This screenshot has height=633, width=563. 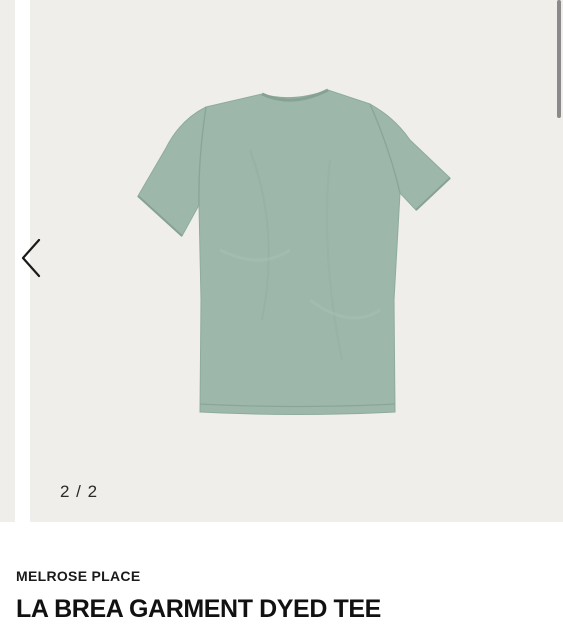 What do you see at coordinates (78, 576) in the screenshot?
I see `product-collection: MELROSE PLACE` at bounding box center [78, 576].